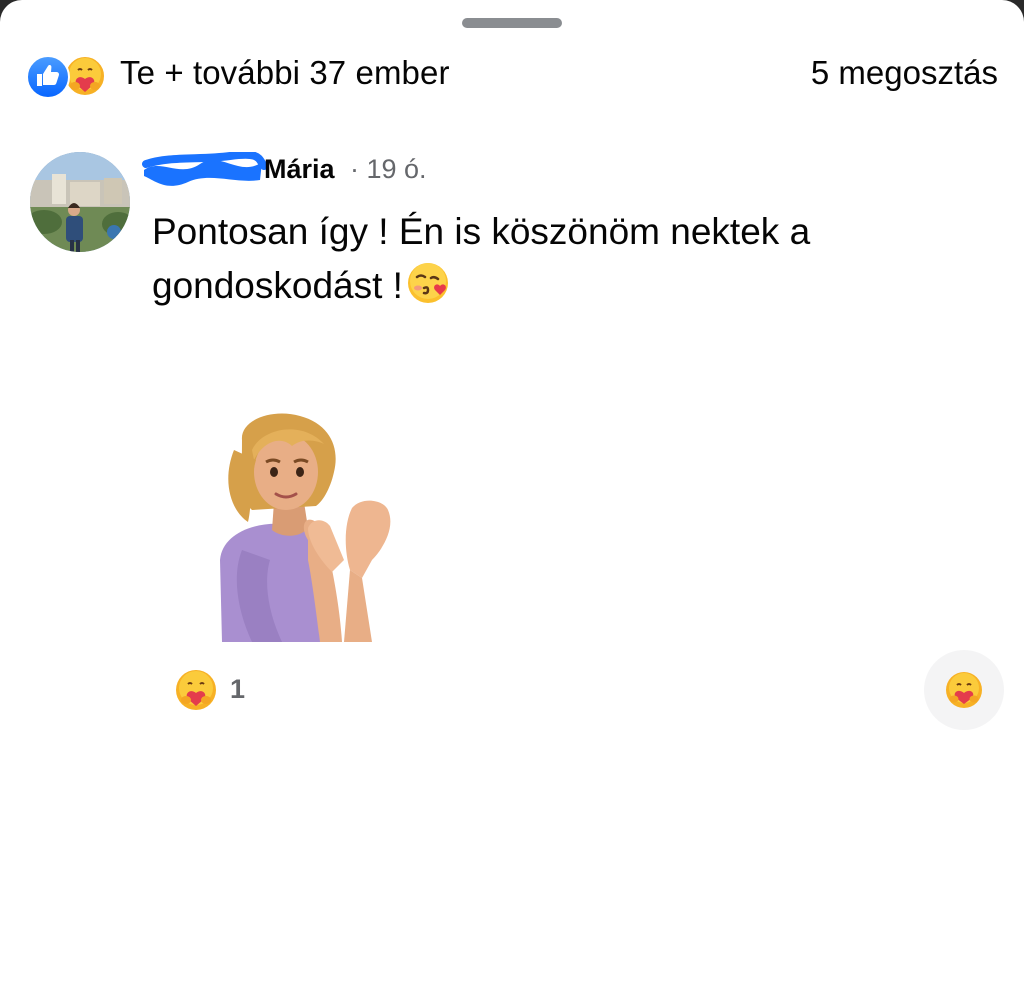 This screenshot has height=1006, width=1024. I want to click on comment-timestamp: · 19 ó., so click(388, 169).